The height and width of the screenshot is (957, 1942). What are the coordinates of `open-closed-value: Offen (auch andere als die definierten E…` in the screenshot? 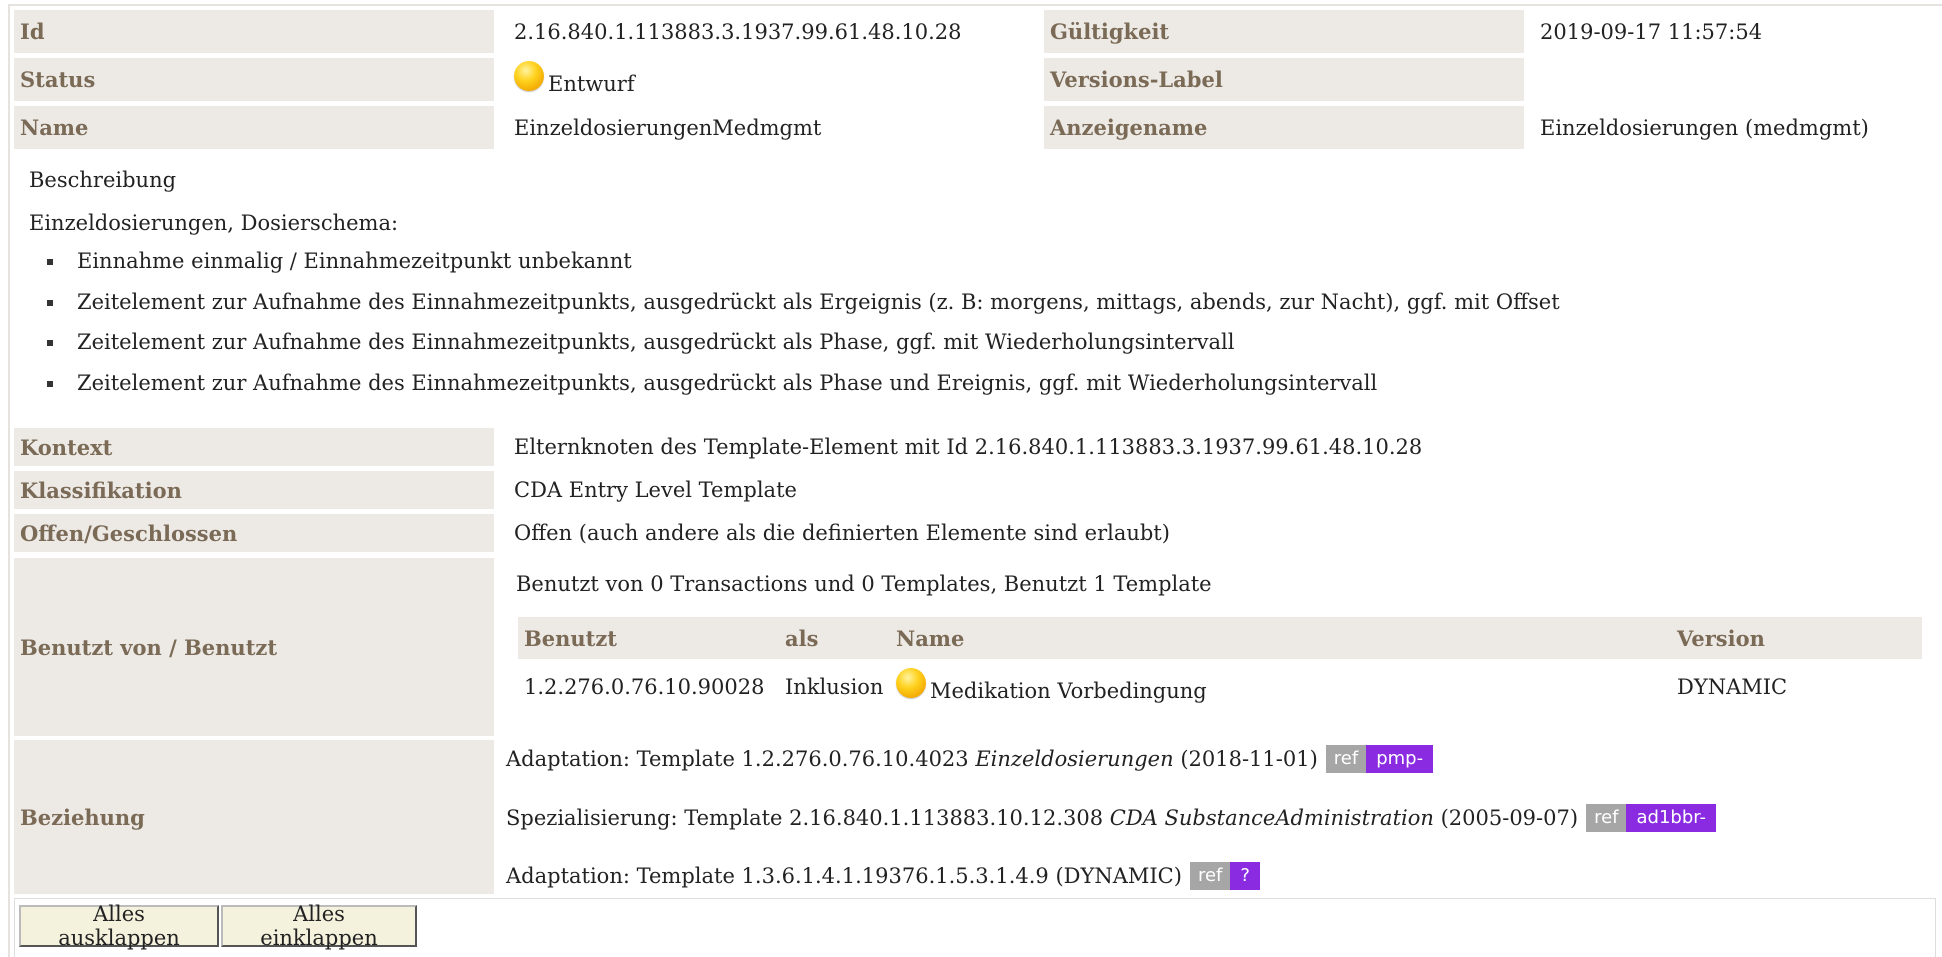 It's located at (842, 533).